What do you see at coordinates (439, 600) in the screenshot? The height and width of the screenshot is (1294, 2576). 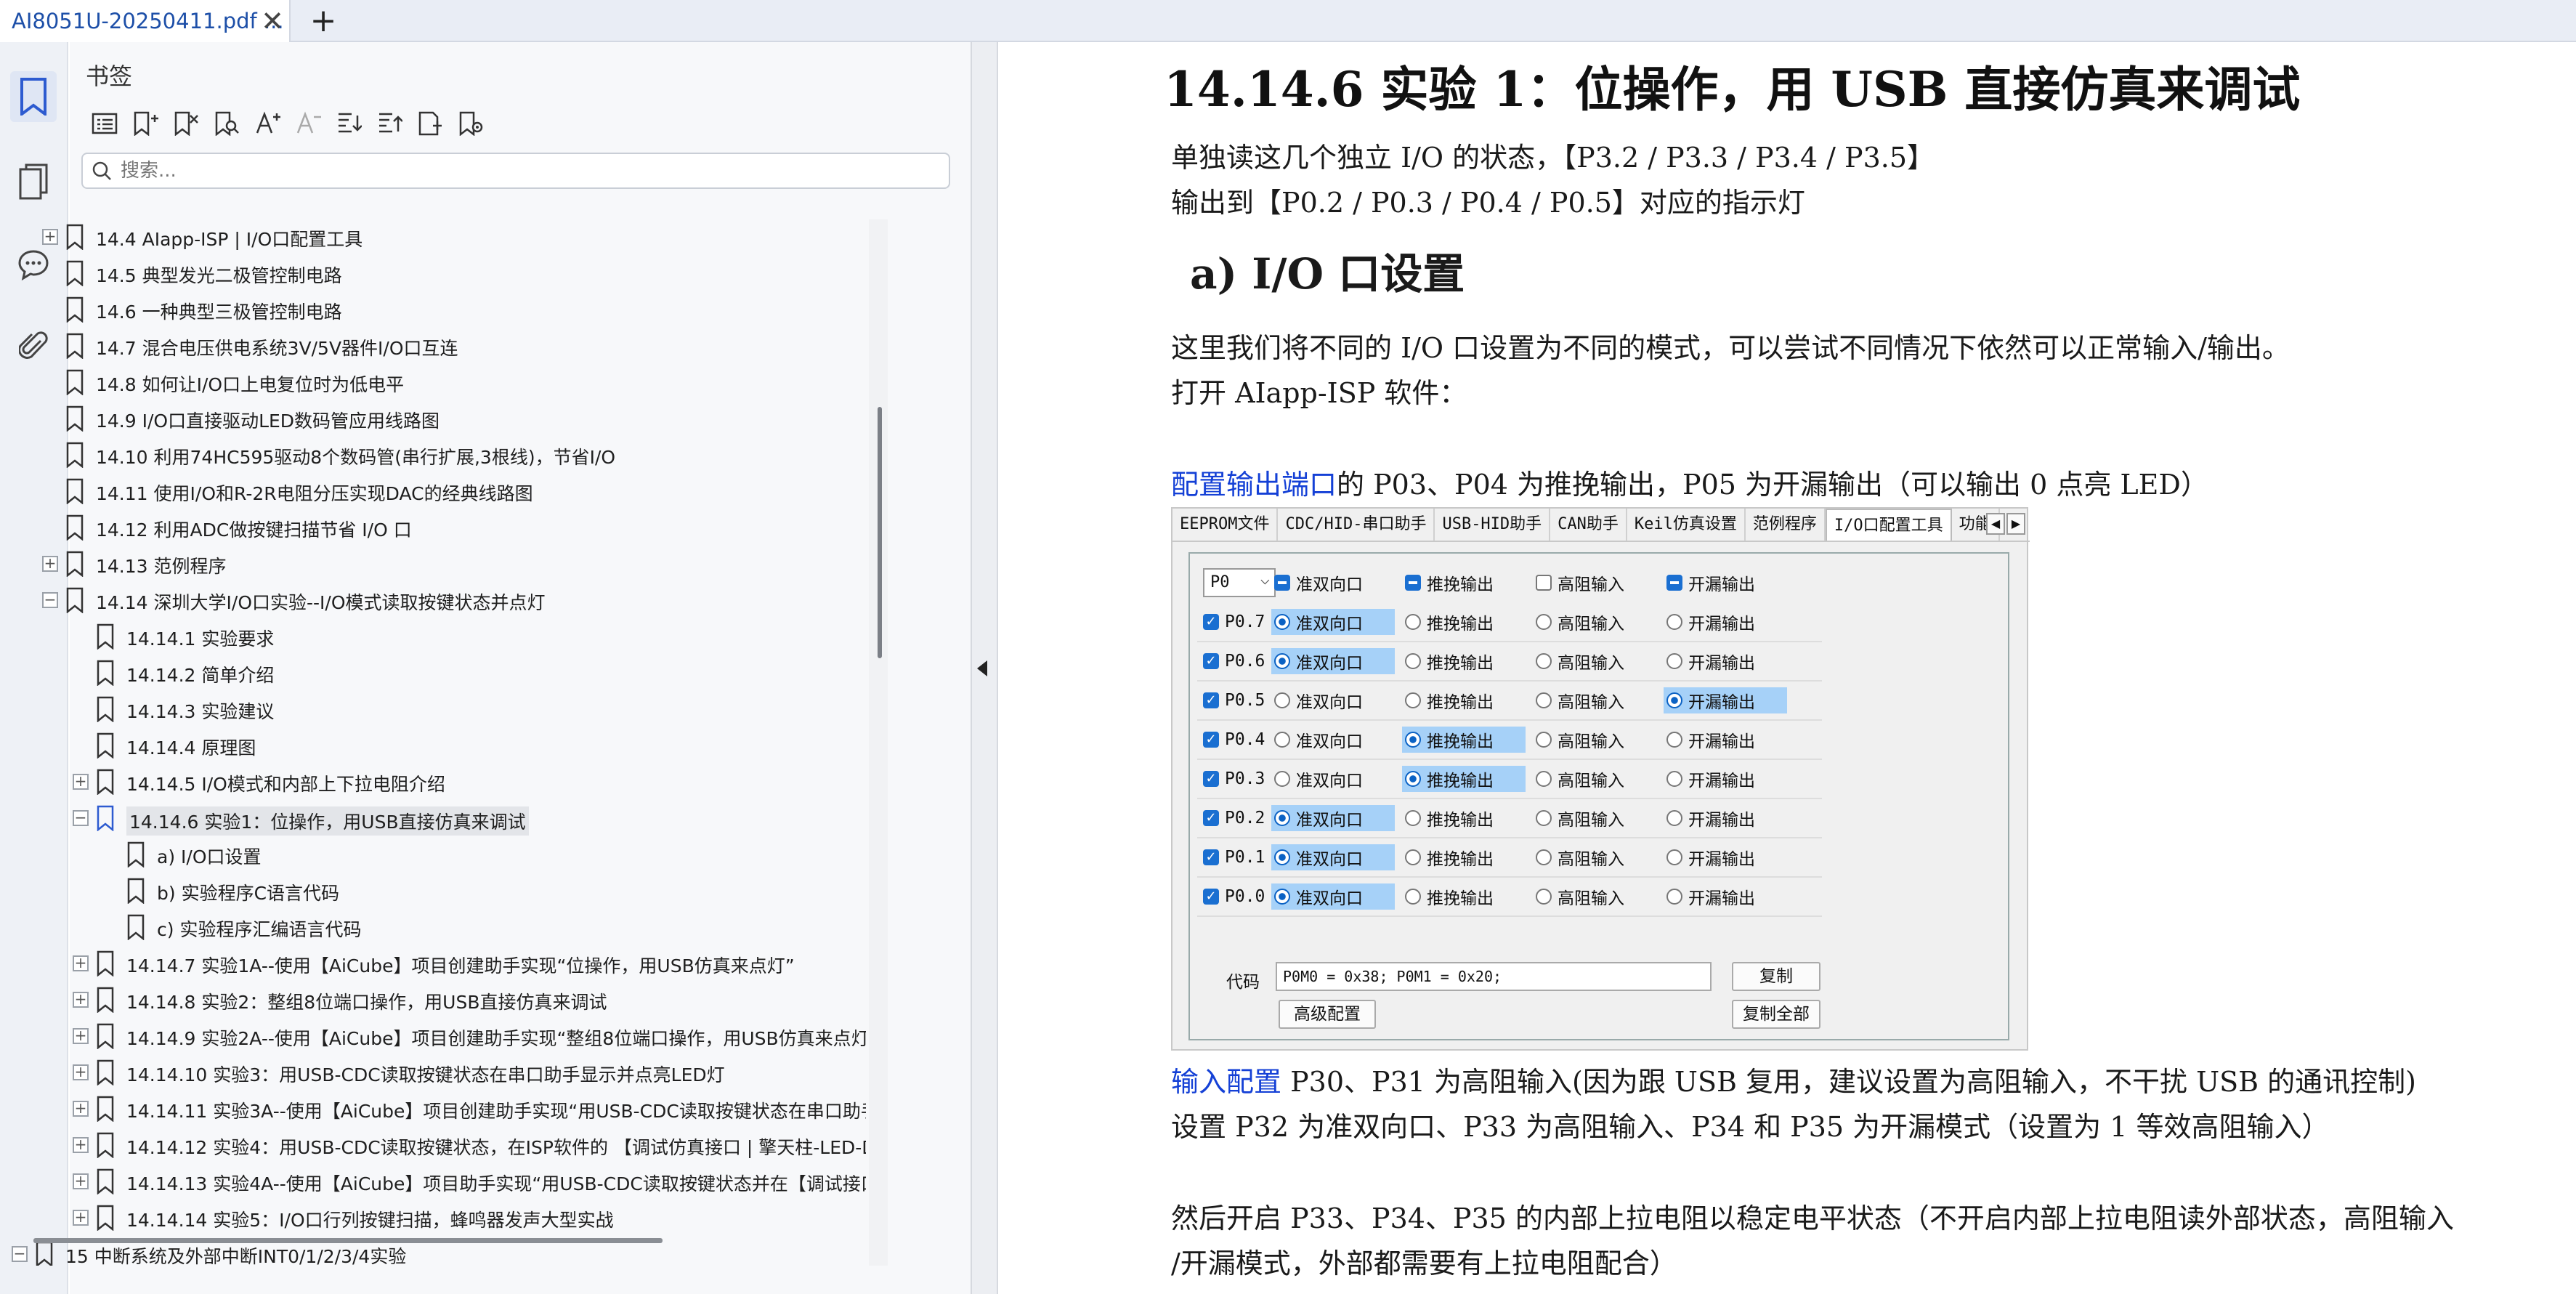 I see `bookmark-row: − 14.14 深圳大学I/O口实验--I/O模式读取按键状态并点灯` at bounding box center [439, 600].